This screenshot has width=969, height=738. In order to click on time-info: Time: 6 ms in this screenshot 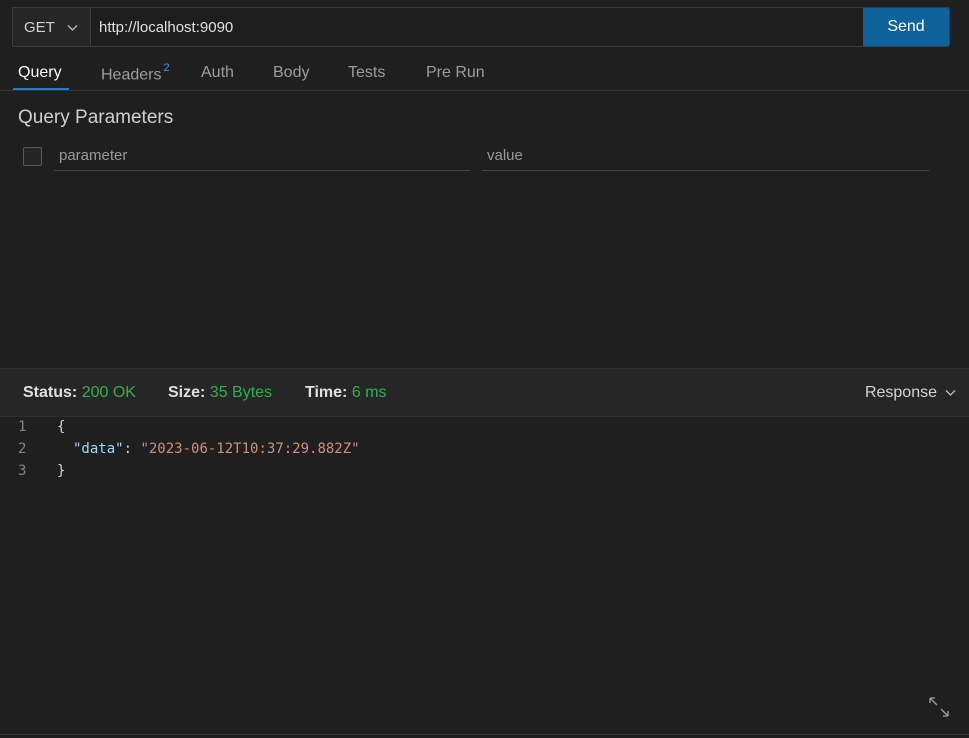, I will do `click(346, 393)`.